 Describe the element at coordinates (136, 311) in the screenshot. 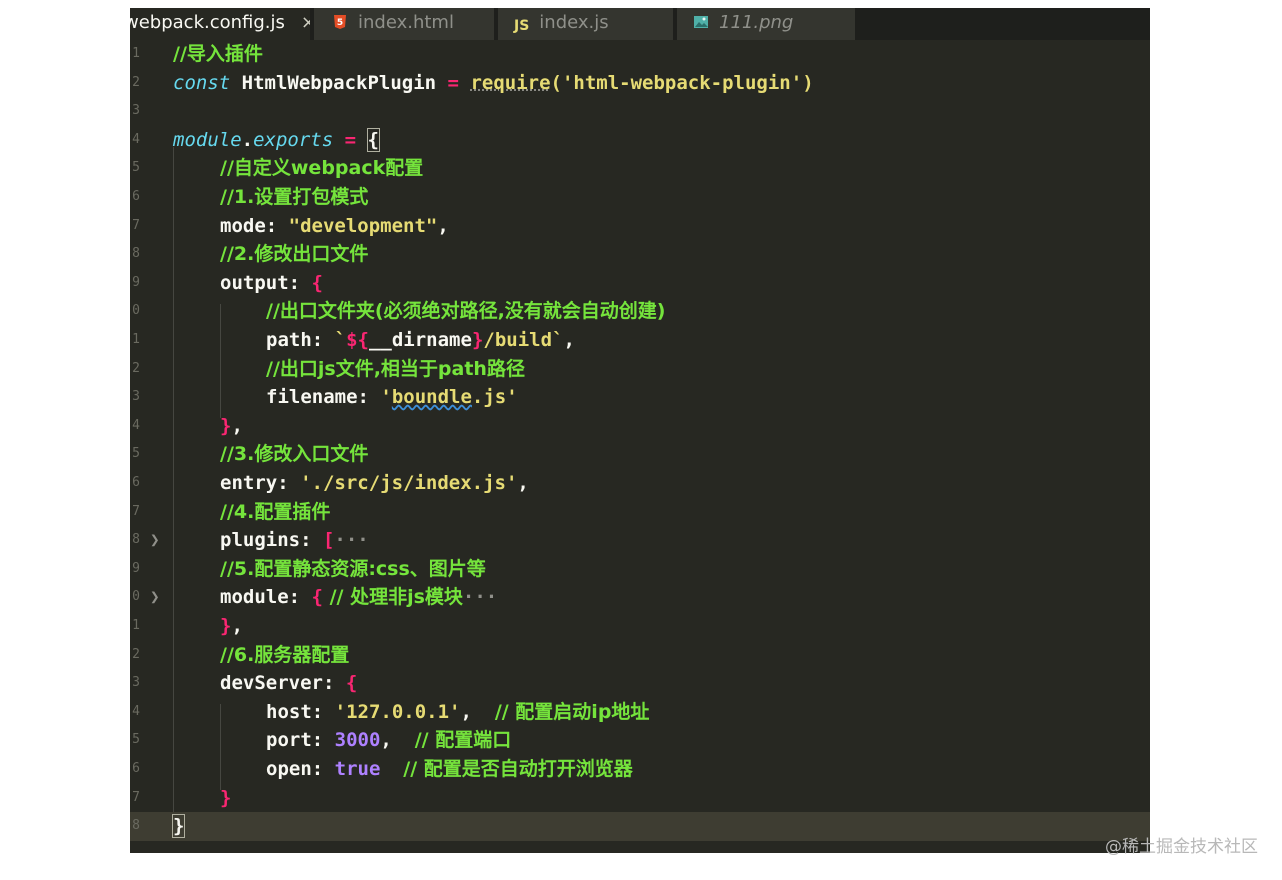

I see `line-number: 0` at that location.